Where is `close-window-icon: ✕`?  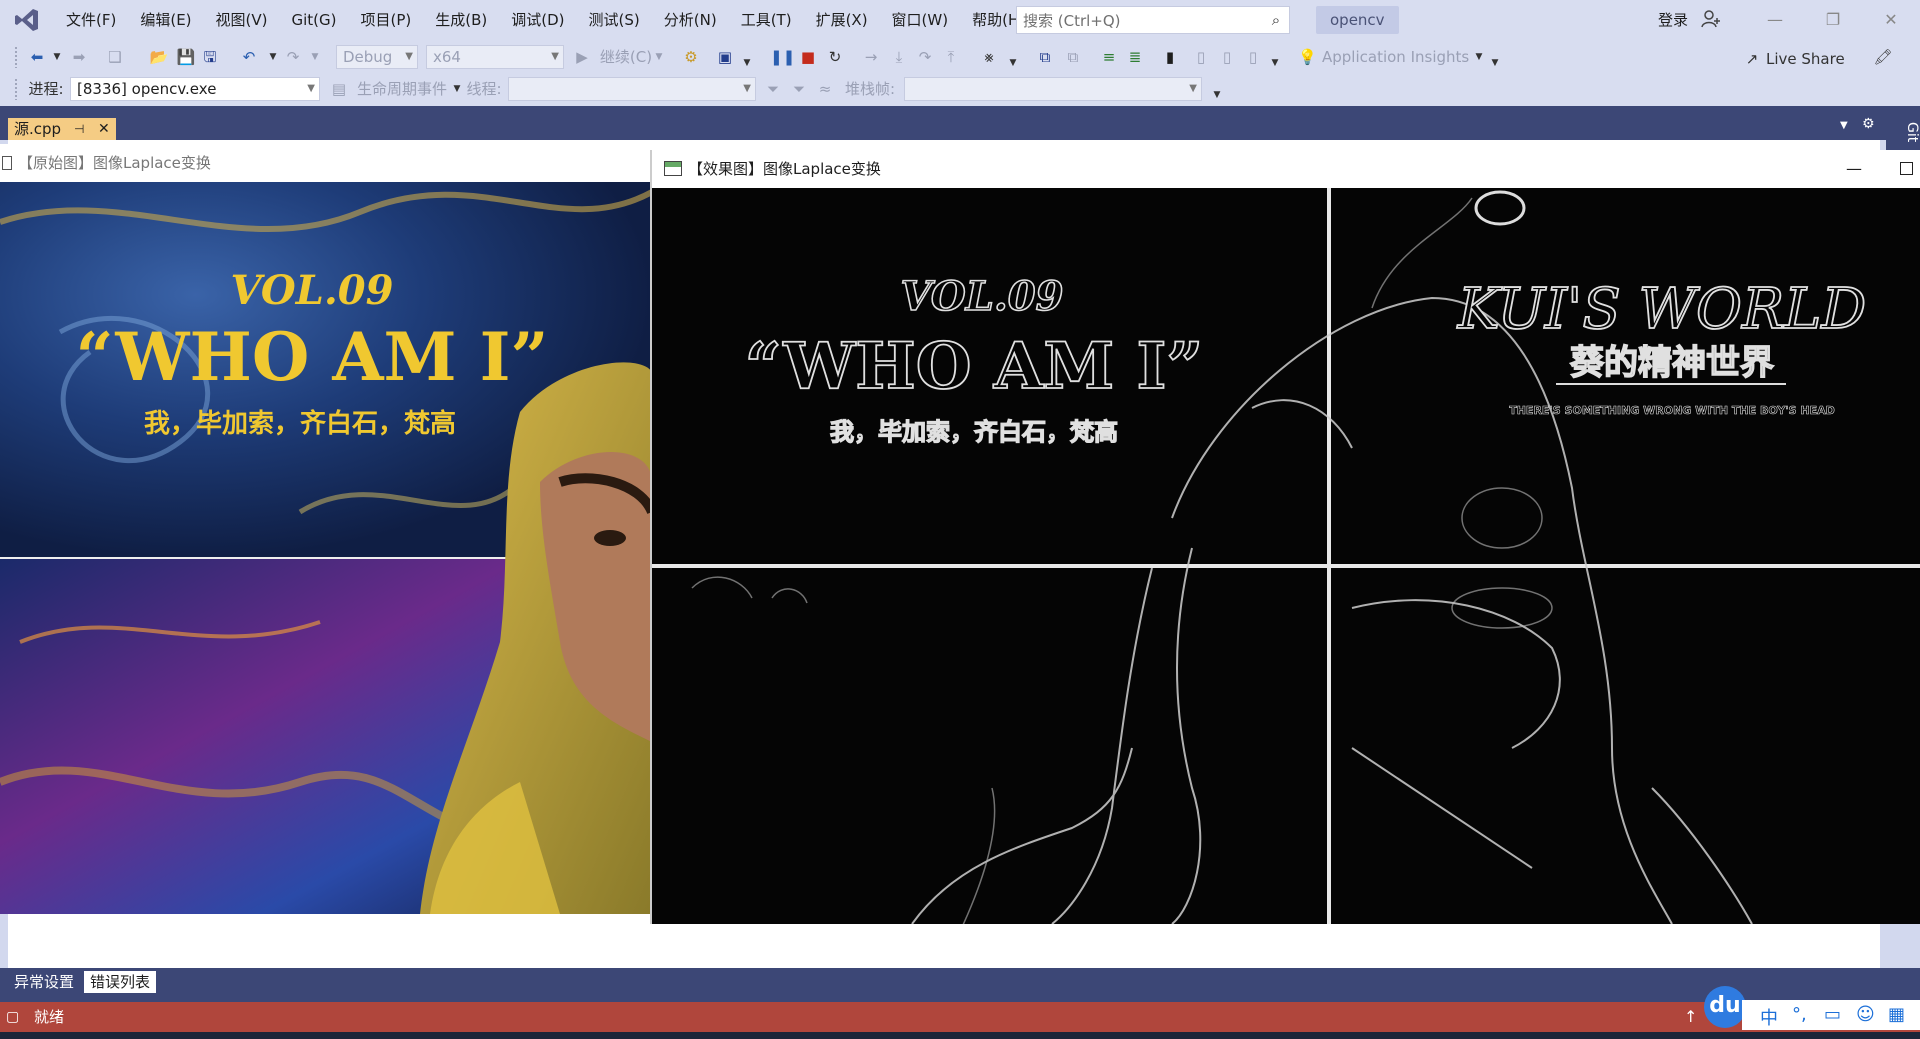
close-window-icon: ✕ is located at coordinates (1891, 20).